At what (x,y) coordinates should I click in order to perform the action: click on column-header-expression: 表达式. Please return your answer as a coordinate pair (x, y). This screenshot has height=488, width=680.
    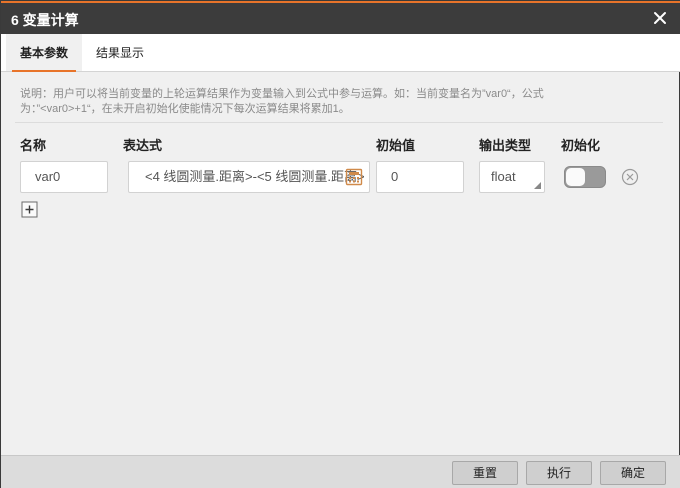
    Looking at the image, I should click on (143, 145).